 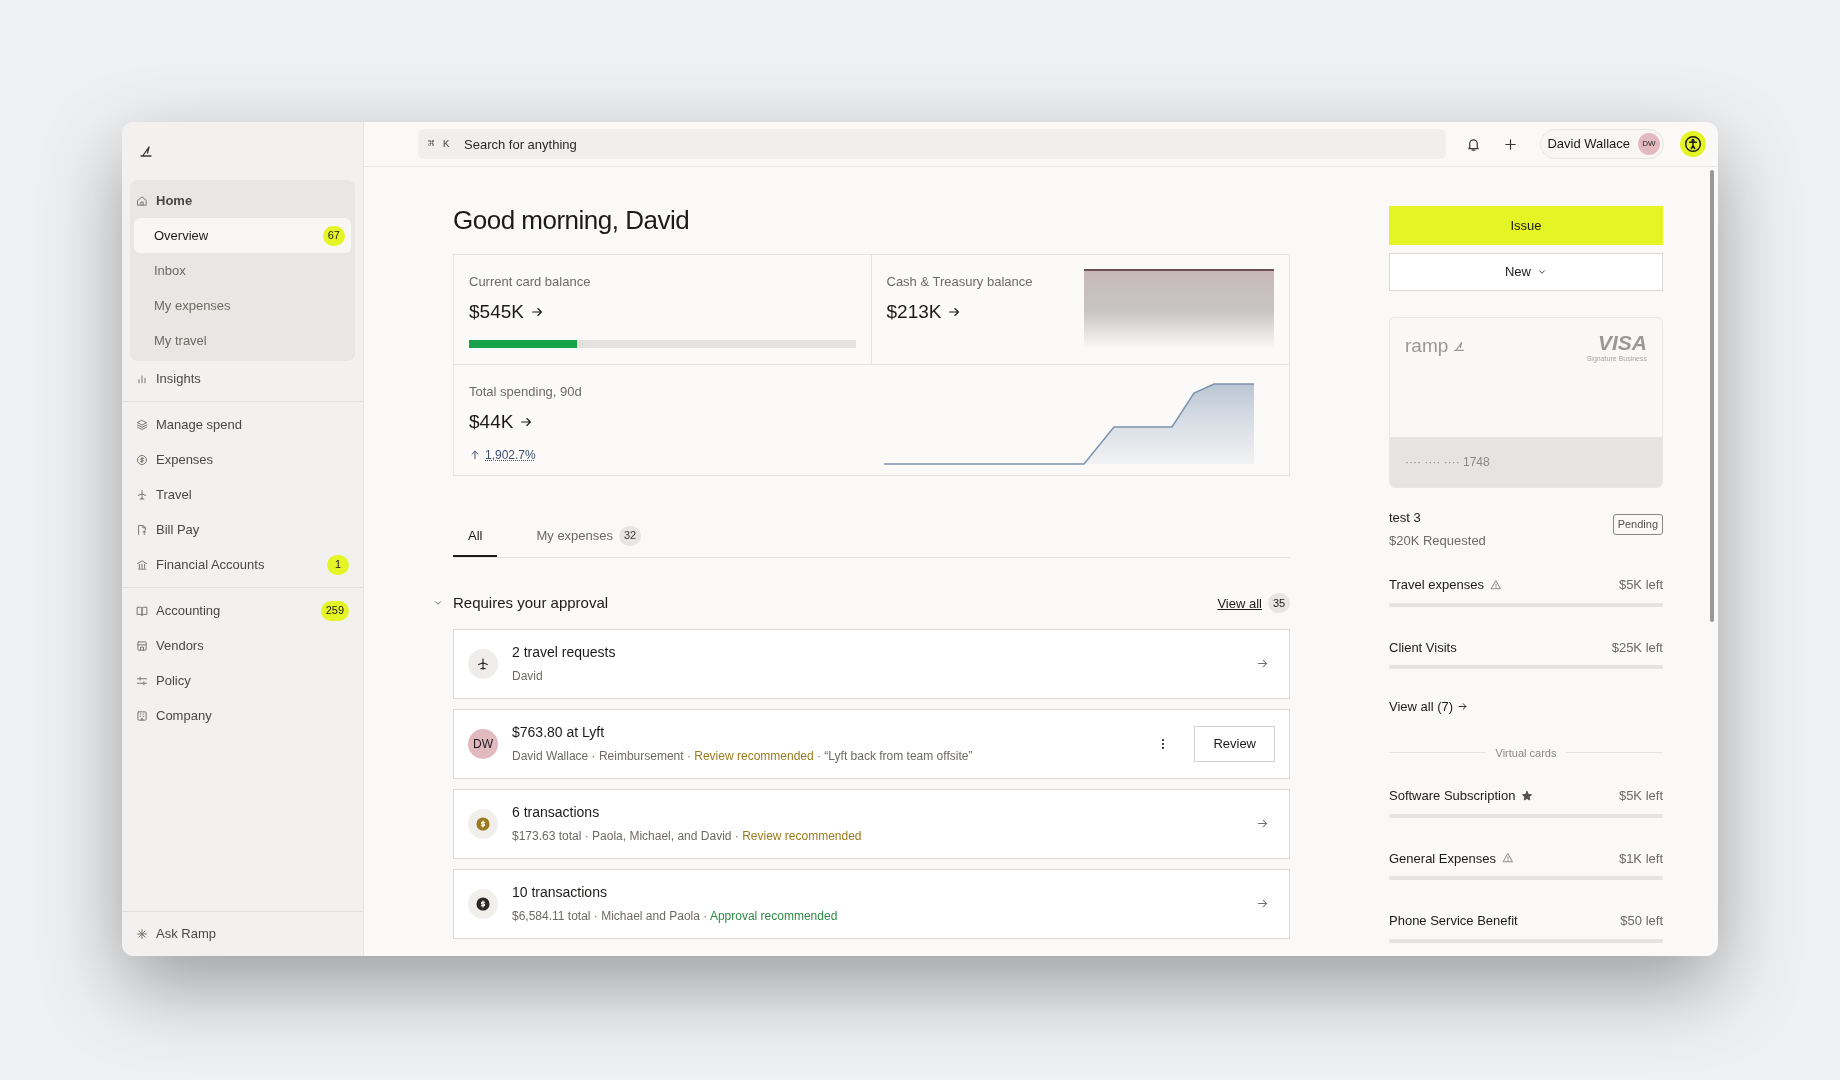 What do you see at coordinates (589, 536) in the screenshot?
I see `tab: My expenses 32` at bounding box center [589, 536].